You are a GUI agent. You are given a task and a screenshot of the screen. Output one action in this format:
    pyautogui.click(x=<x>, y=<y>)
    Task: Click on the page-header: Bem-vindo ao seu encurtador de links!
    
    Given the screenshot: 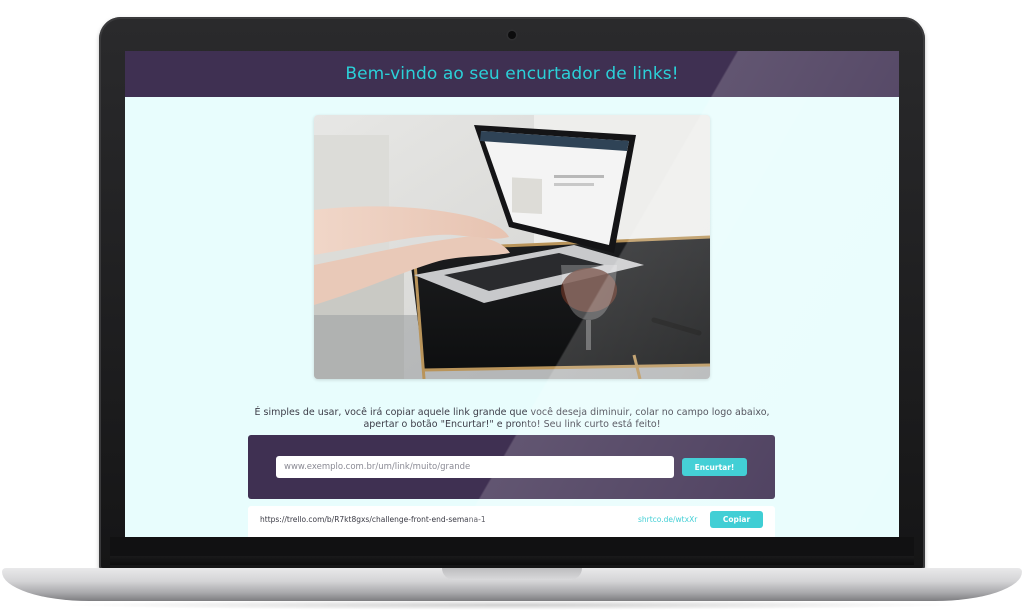 What is the action you would take?
    pyautogui.click(x=512, y=74)
    